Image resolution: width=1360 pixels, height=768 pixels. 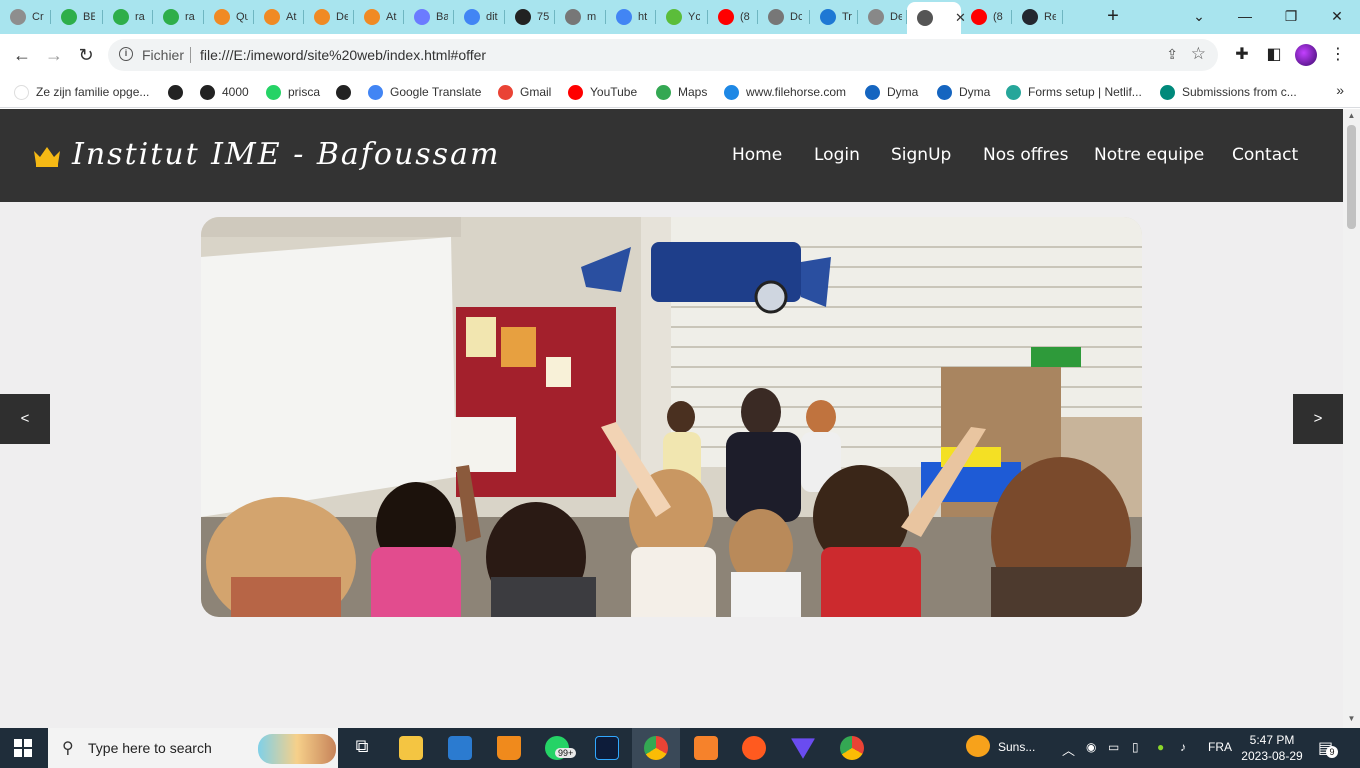 What do you see at coordinates (706, 748) in the screenshot?
I see `pdf-app-icon` at bounding box center [706, 748].